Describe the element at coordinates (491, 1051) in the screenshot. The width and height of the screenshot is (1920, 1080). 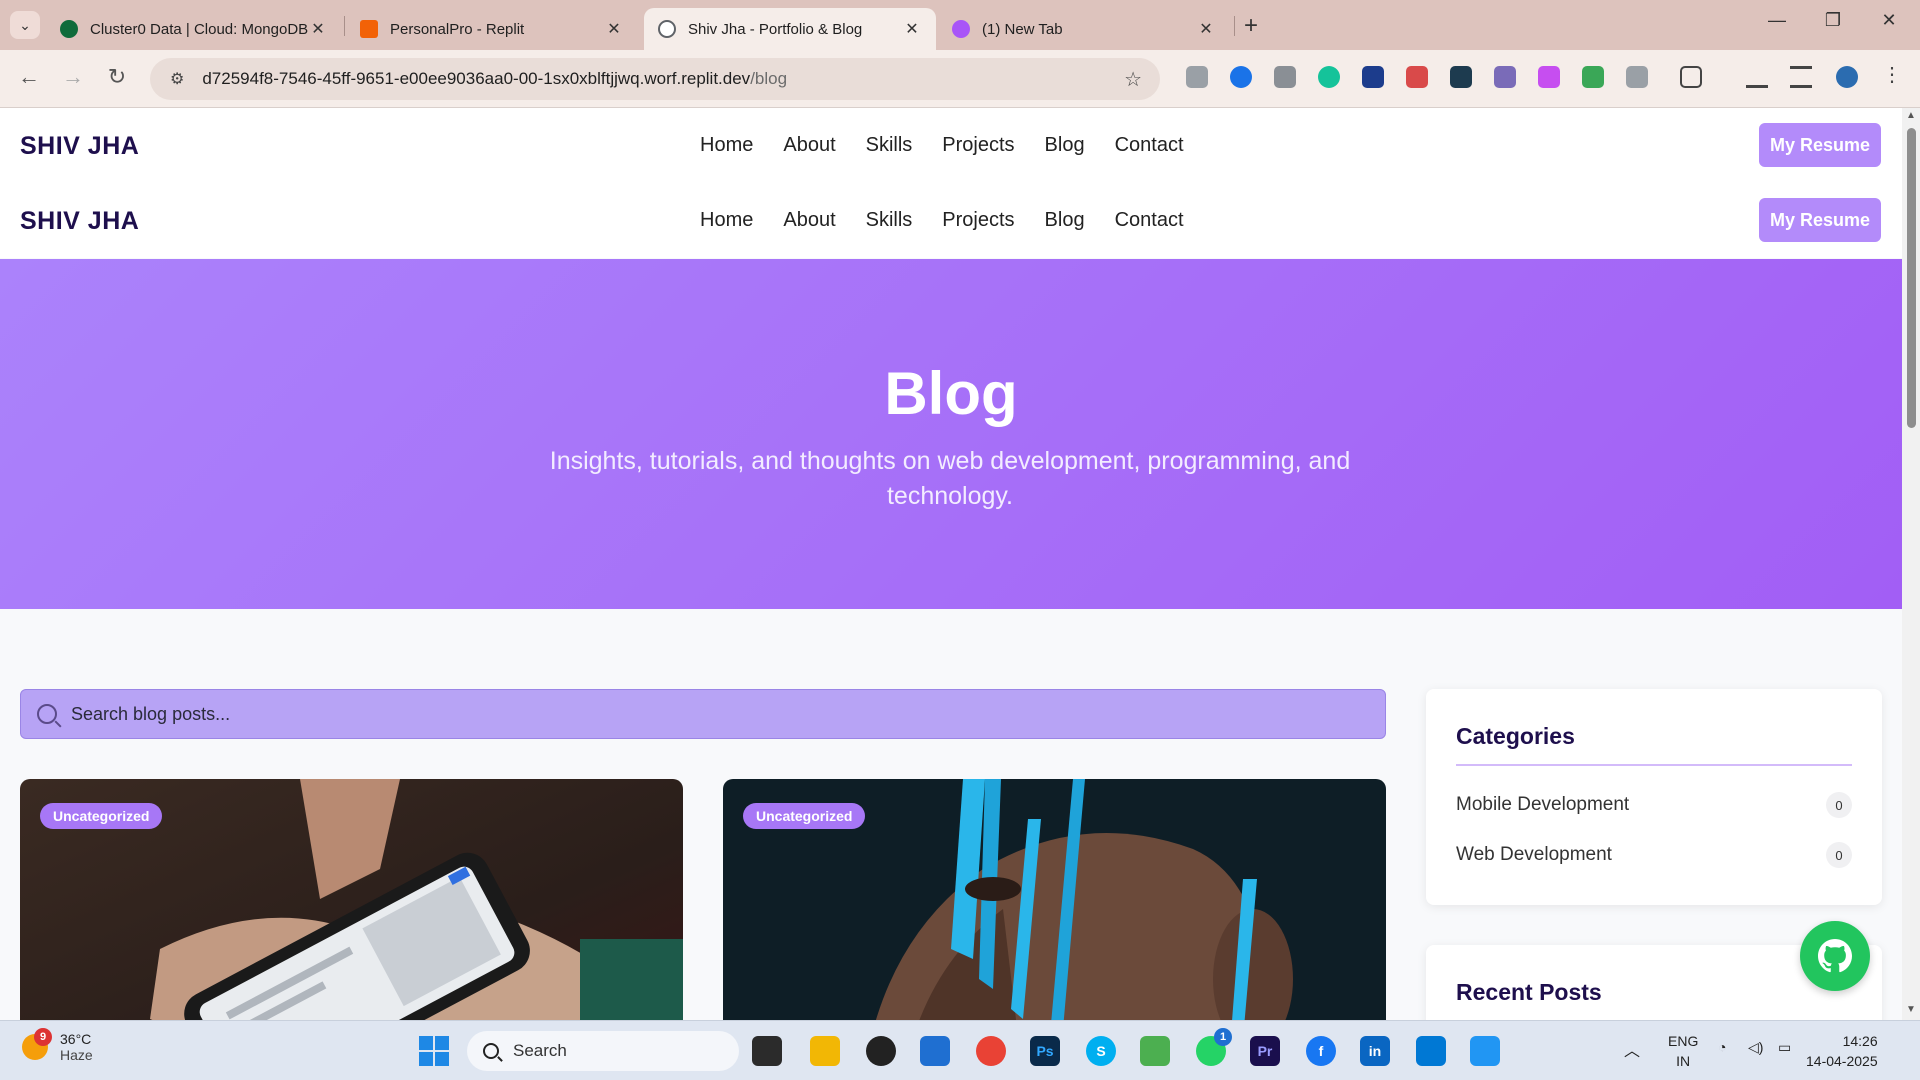
I see `search-icon` at that location.